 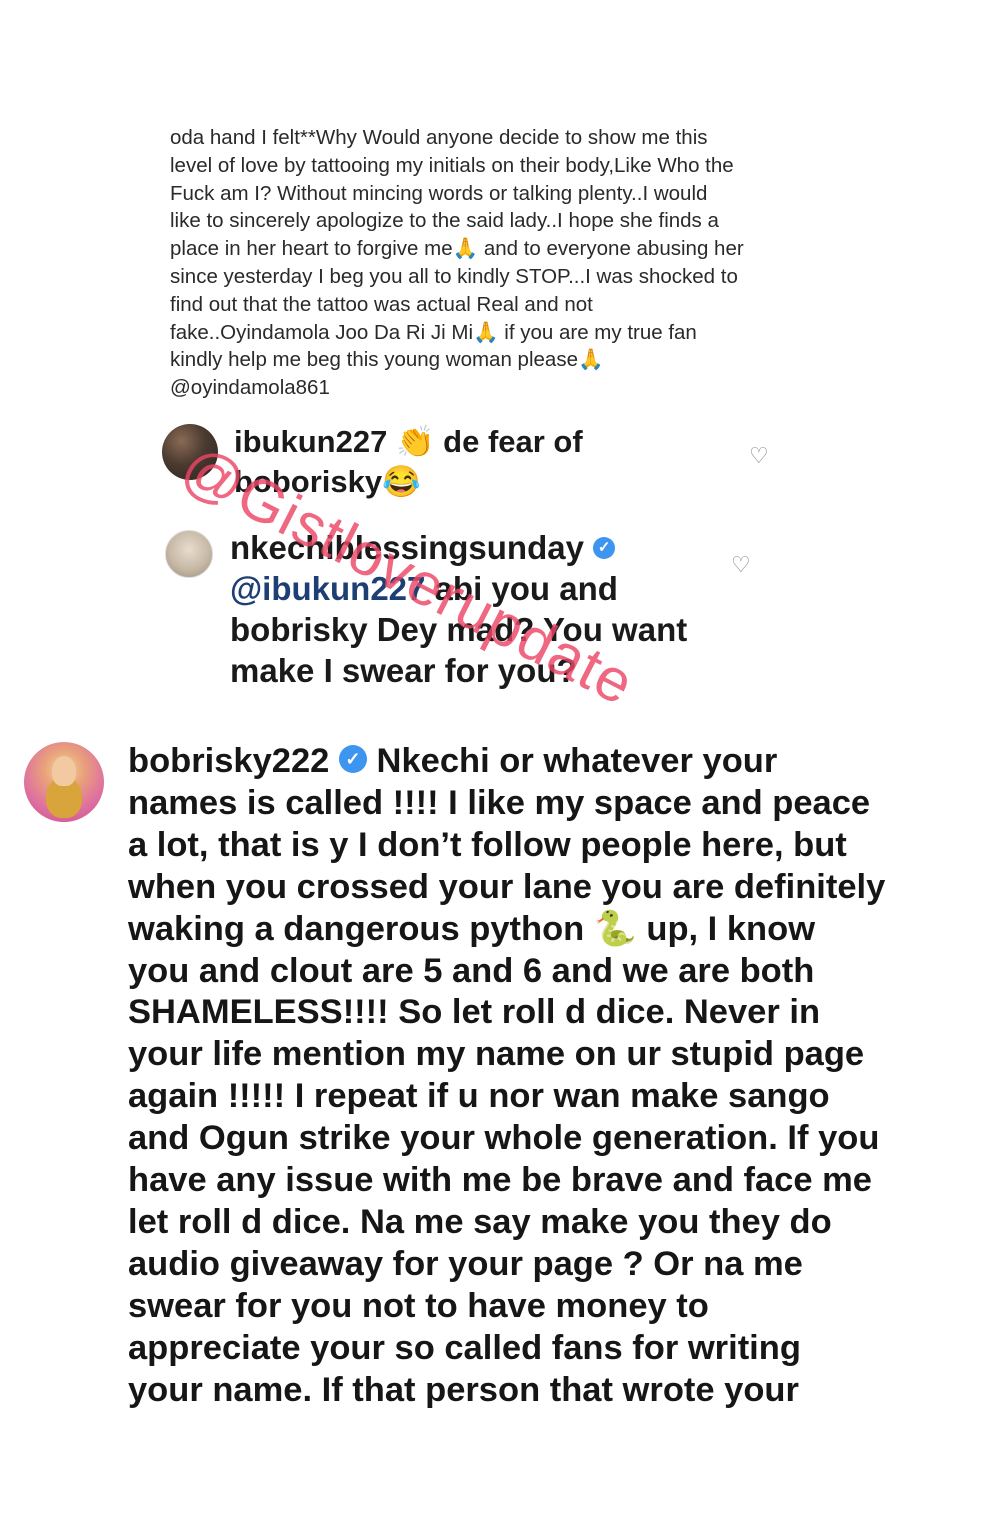 What do you see at coordinates (615, 928) in the screenshot?
I see `snake-emoji-icon: 🐍` at bounding box center [615, 928].